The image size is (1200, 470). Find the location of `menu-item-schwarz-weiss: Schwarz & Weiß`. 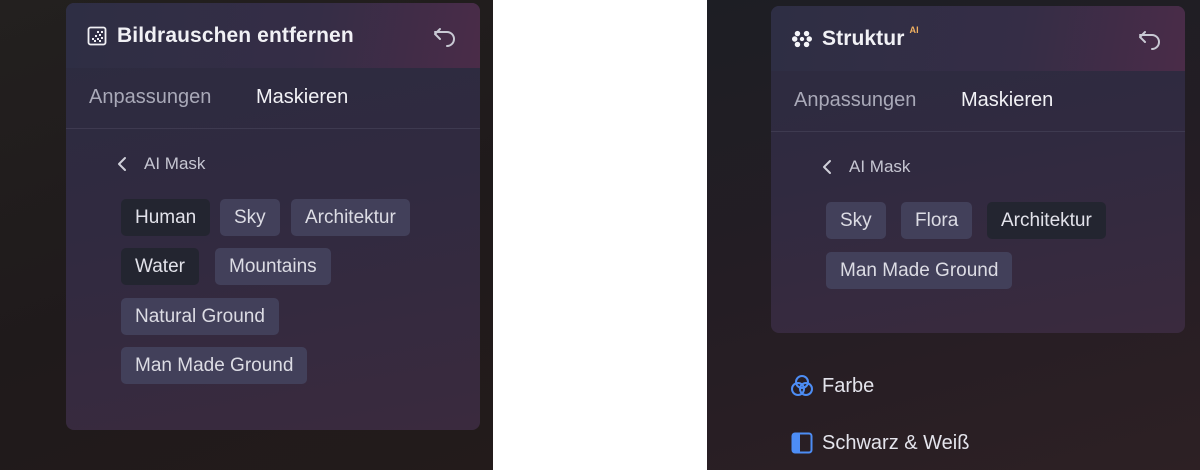

menu-item-schwarz-weiss: Schwarz & Weiß is located at coordinates (879, 443).